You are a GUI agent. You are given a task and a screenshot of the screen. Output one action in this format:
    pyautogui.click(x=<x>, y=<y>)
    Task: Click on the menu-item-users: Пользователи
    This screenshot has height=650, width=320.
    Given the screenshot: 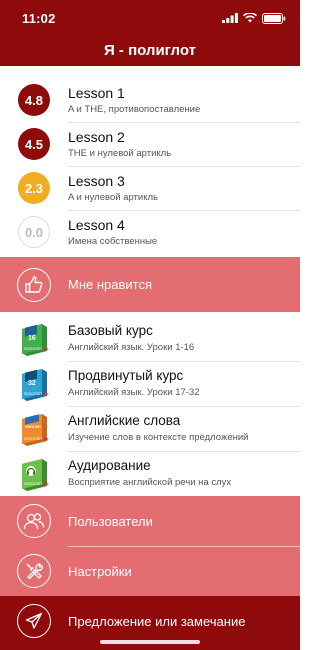 What is the action you would take?
    pyautogui.click(x=150, y=521)
    